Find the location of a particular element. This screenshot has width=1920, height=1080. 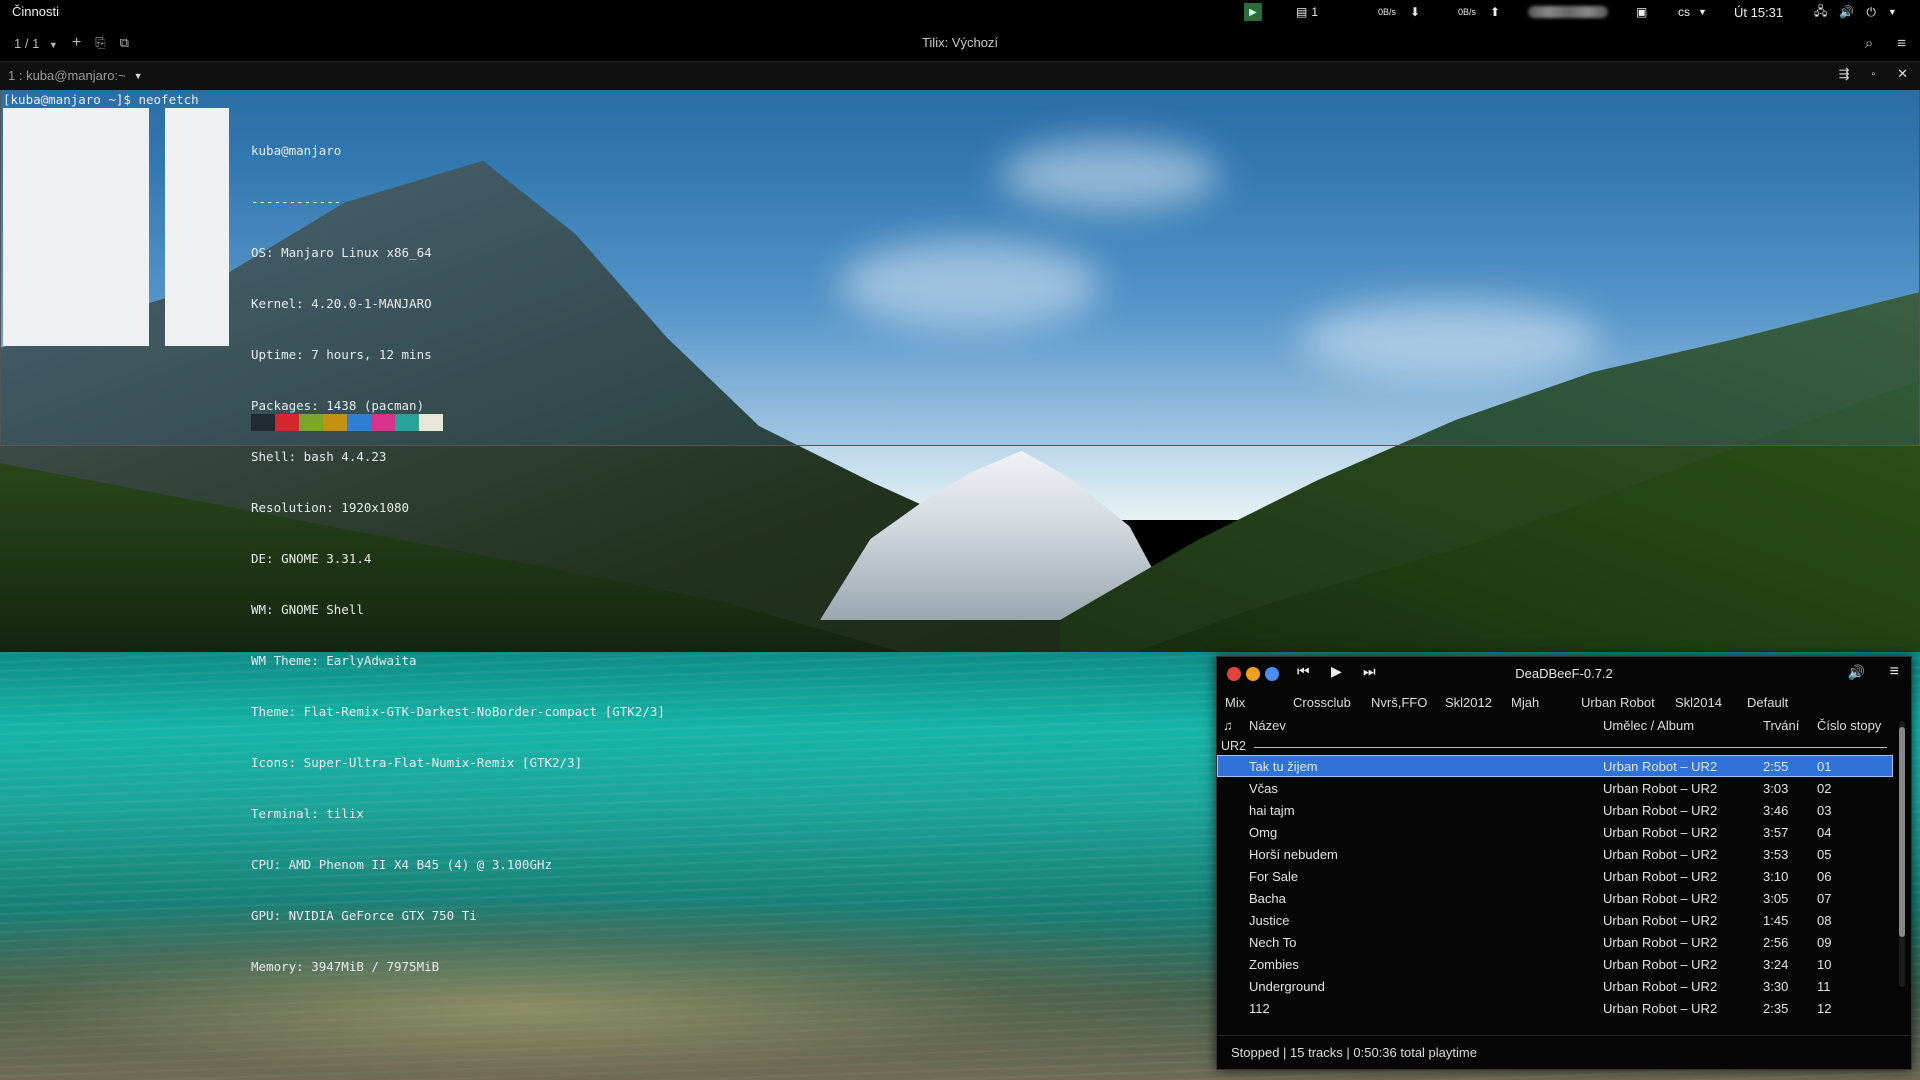

track-row: Nech To Urban Robot – UR2 2:56 09 is located at coordinates (1555, 942).